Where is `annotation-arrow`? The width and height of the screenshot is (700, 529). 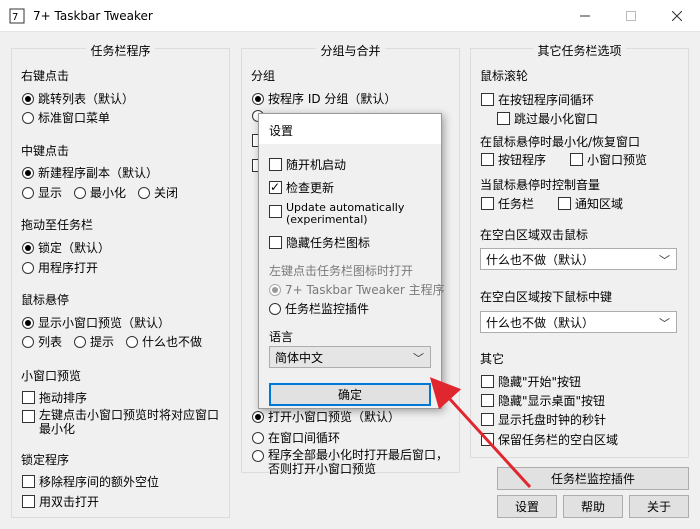
annotation-arrow is located at coordinates (480, 433).